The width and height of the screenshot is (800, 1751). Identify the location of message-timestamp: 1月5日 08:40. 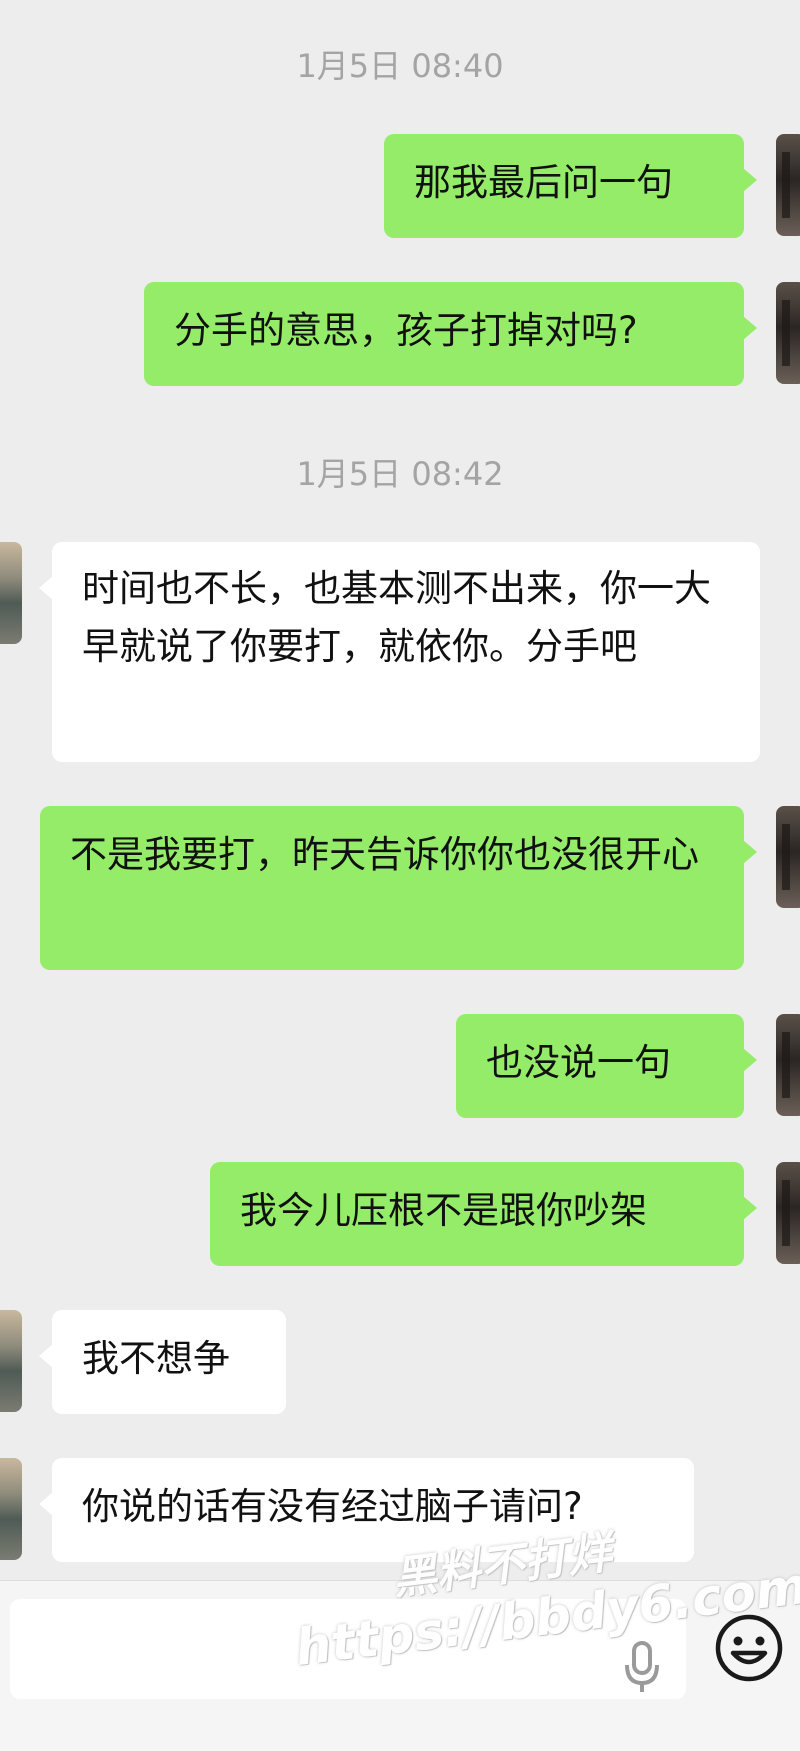
(400, 66).